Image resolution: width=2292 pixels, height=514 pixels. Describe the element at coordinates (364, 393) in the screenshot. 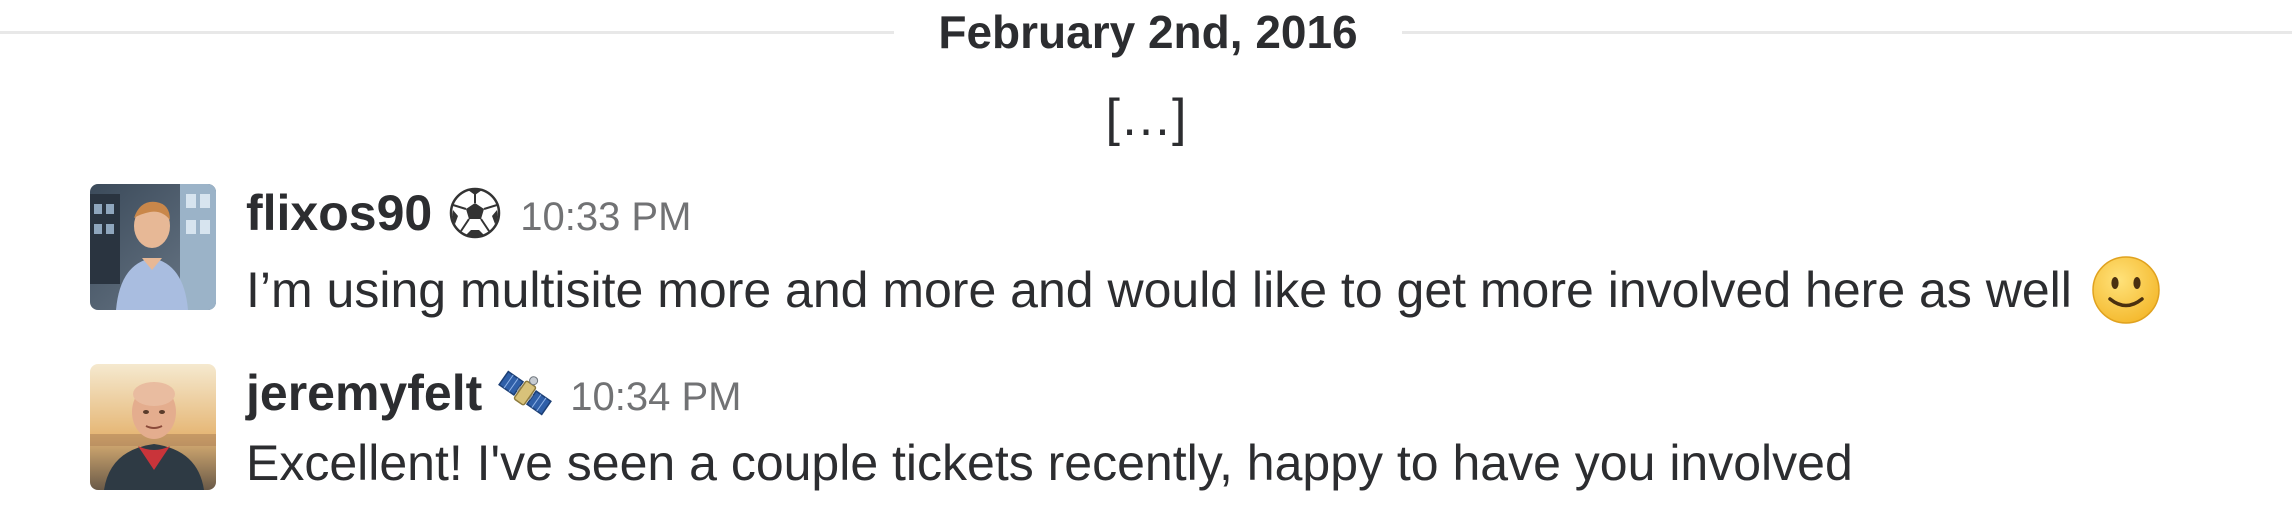

I see `username: jeremyfelt` at that location.